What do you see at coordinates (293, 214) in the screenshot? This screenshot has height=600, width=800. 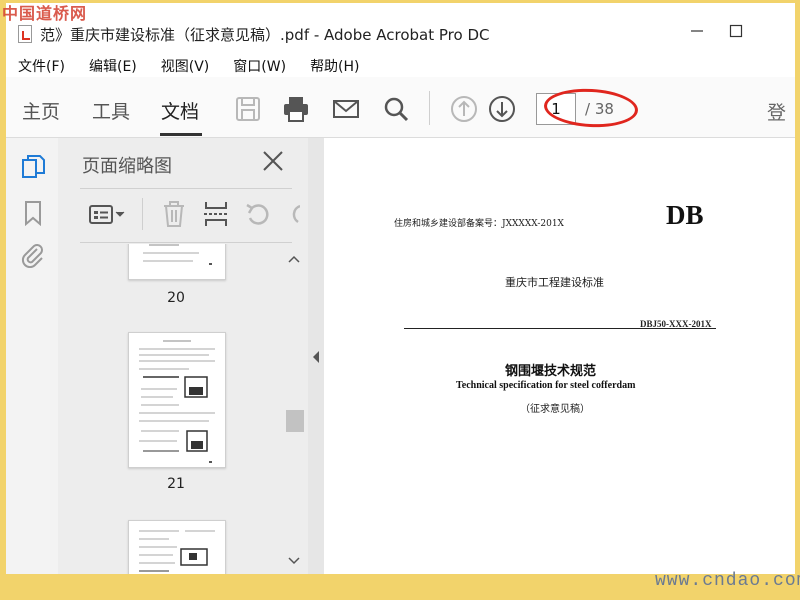 I see `rotate-right-icon` at bounding box center [293, 214].